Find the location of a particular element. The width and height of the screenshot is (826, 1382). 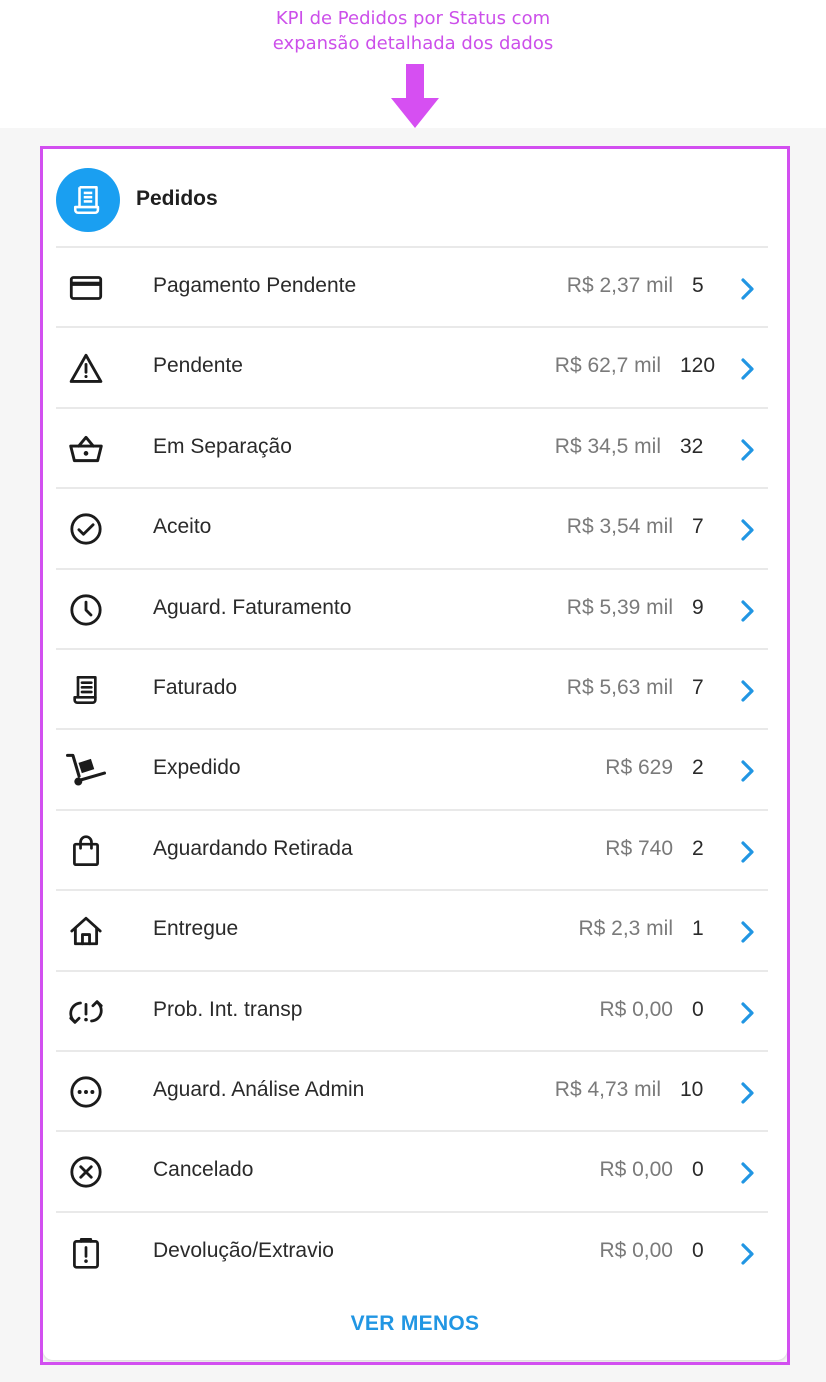

status-row: Aguard. Análise Admin R$ 4,73 mil 10 is located at coordinates (412, 1090).